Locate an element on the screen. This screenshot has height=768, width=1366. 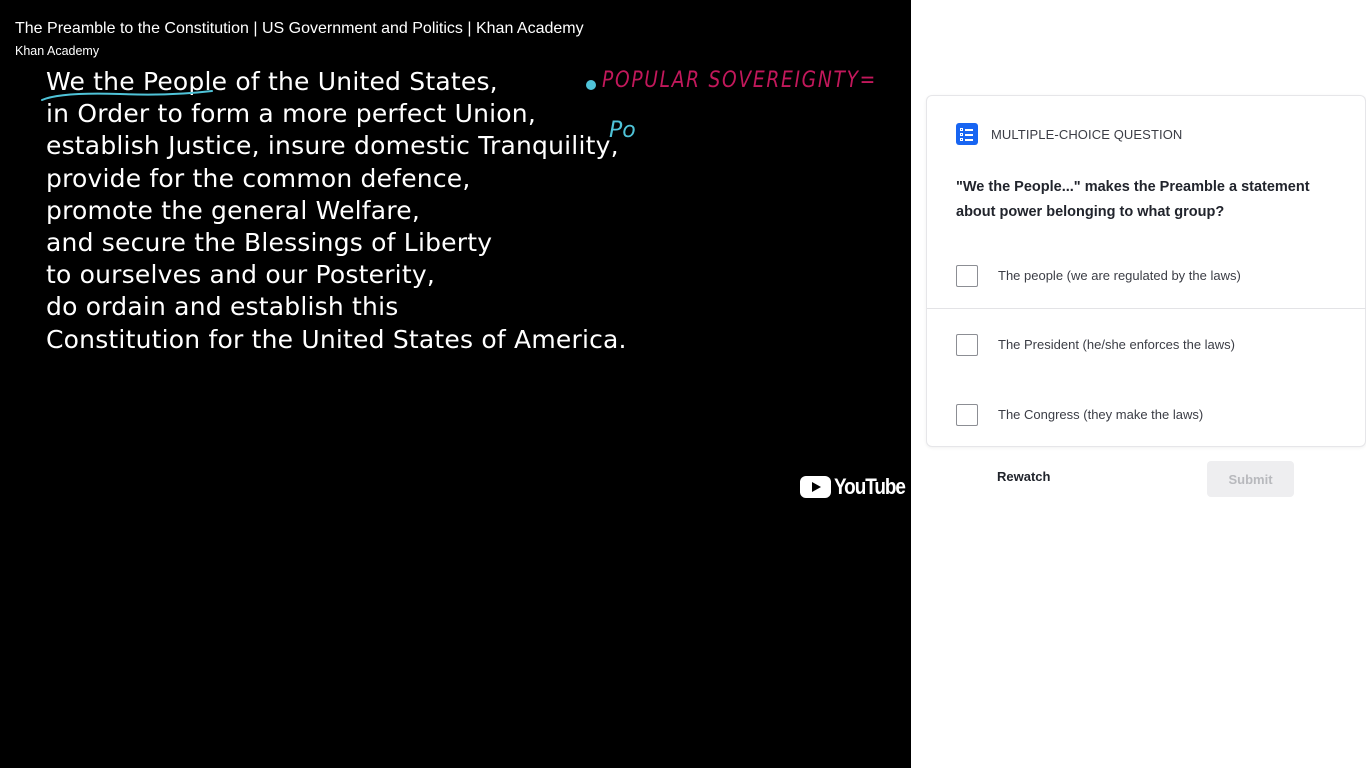
rewatch-button: Rewatch is located at coordinates (1023, 476).